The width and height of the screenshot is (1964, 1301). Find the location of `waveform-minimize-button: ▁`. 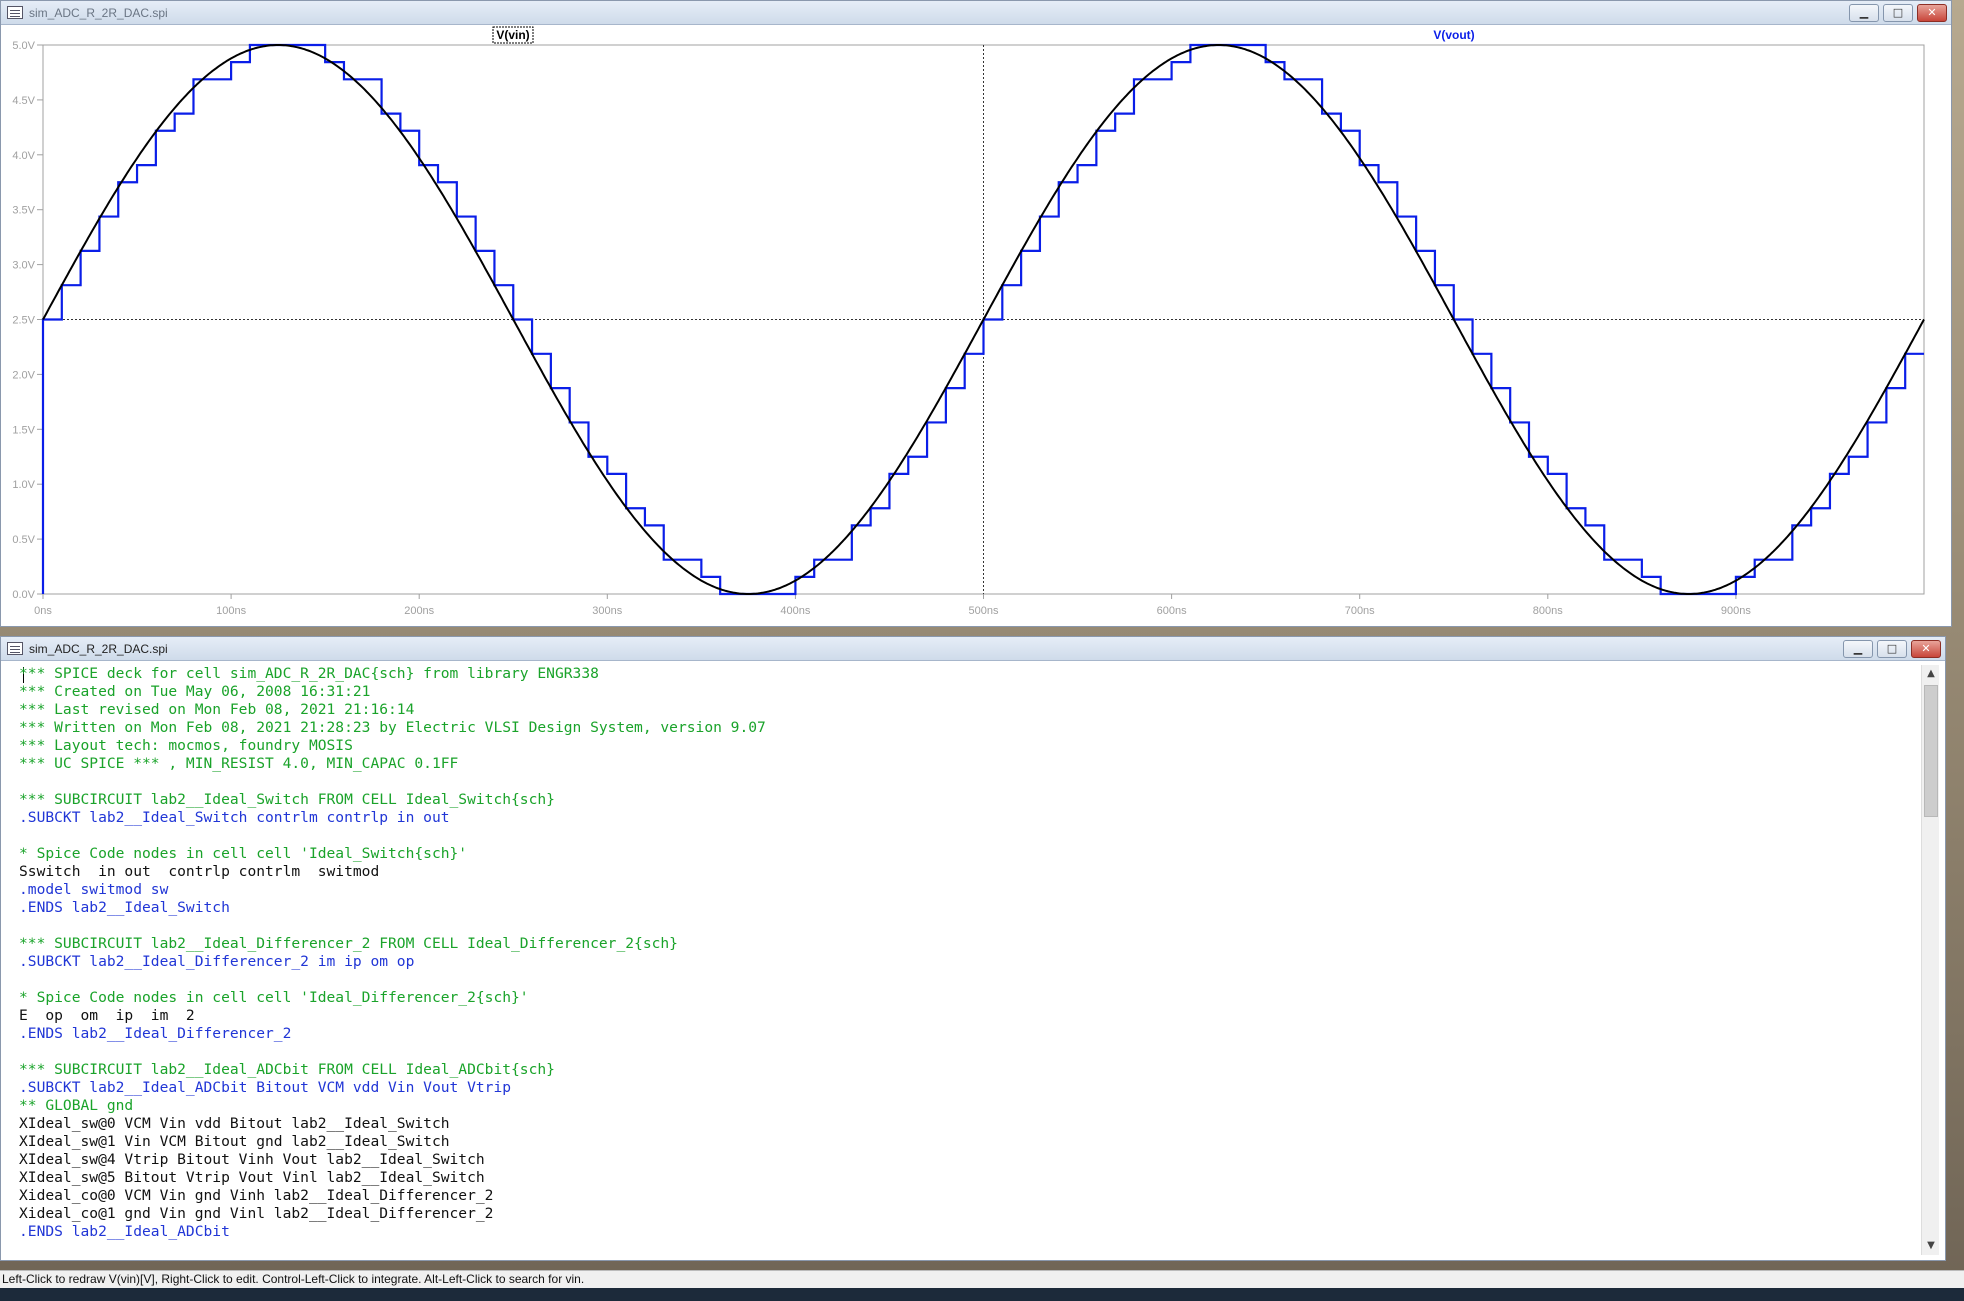

waveform-minimize-button: ▁ is located at coordinates (1864, 13).